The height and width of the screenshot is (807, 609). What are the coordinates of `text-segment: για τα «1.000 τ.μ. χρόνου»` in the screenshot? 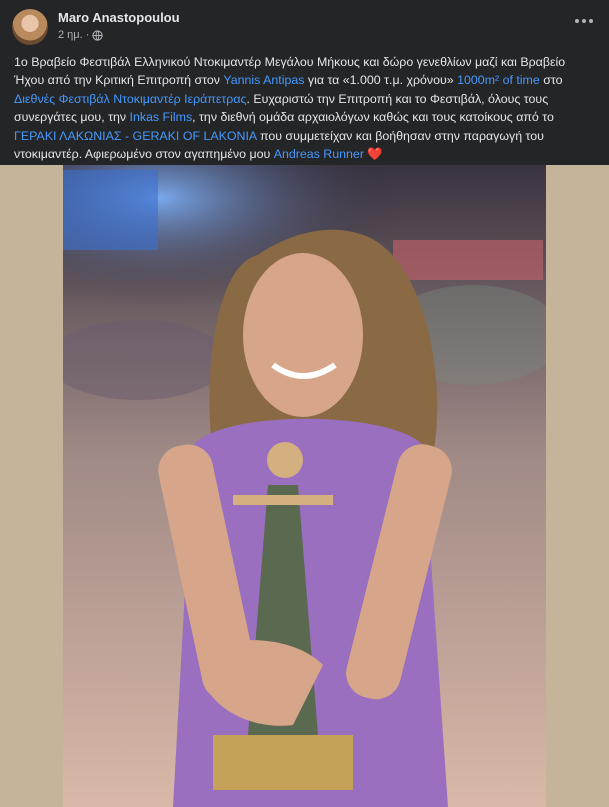 It's located at (381, 80).